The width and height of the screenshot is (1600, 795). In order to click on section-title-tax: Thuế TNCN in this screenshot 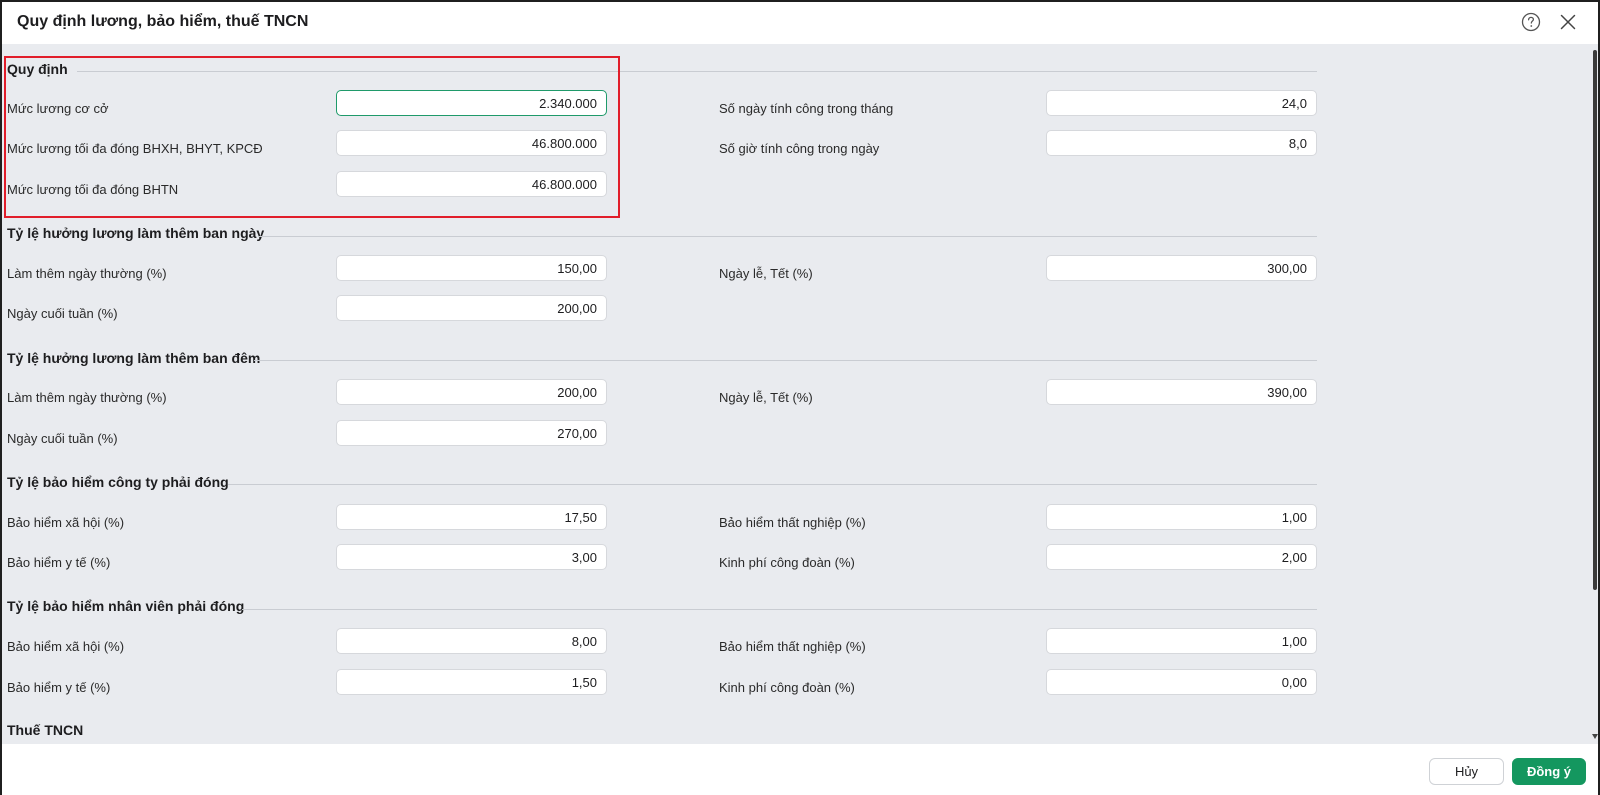, I will do `click(45, 730)`.